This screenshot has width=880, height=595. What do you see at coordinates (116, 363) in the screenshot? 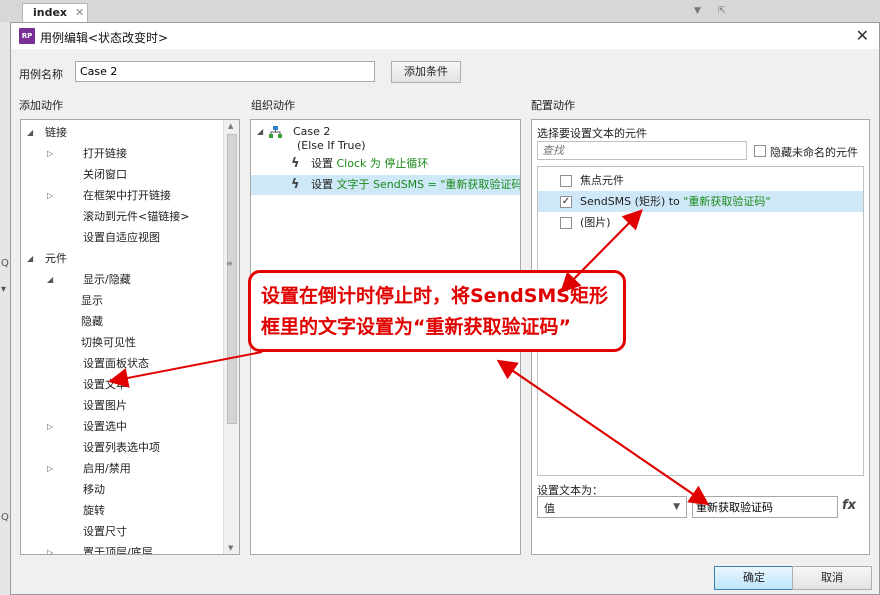
I see `action-tree-item-label: 设置面板状态` at bounding box center [116, 363].